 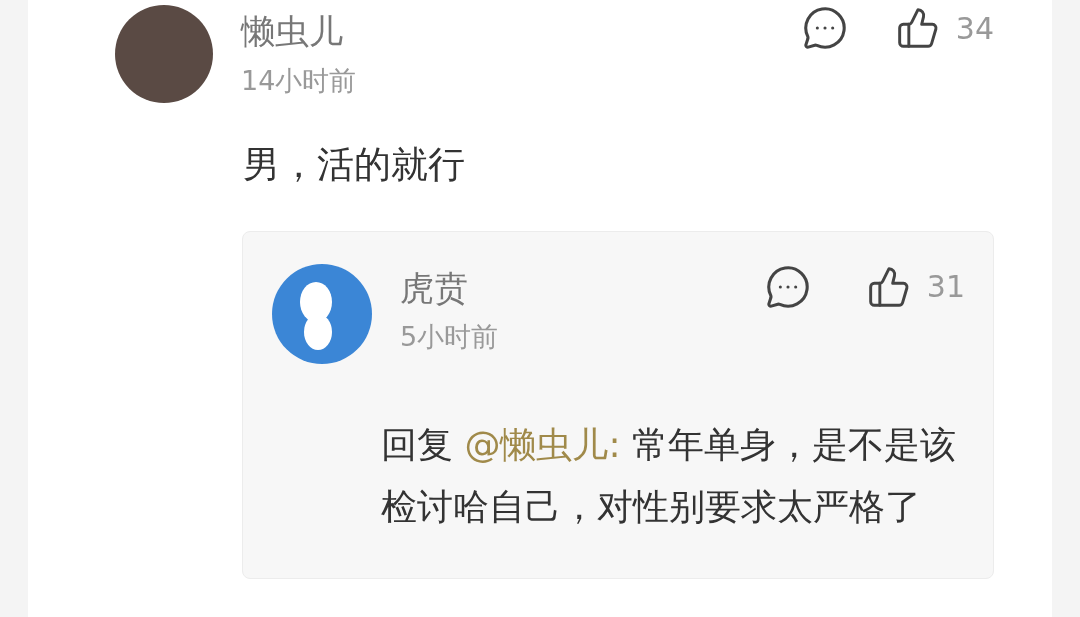 What do you see at coordinates (299, 31) in the screenshot?
I see `author-name: 懒虫儿` at bounding box center [299, 31].